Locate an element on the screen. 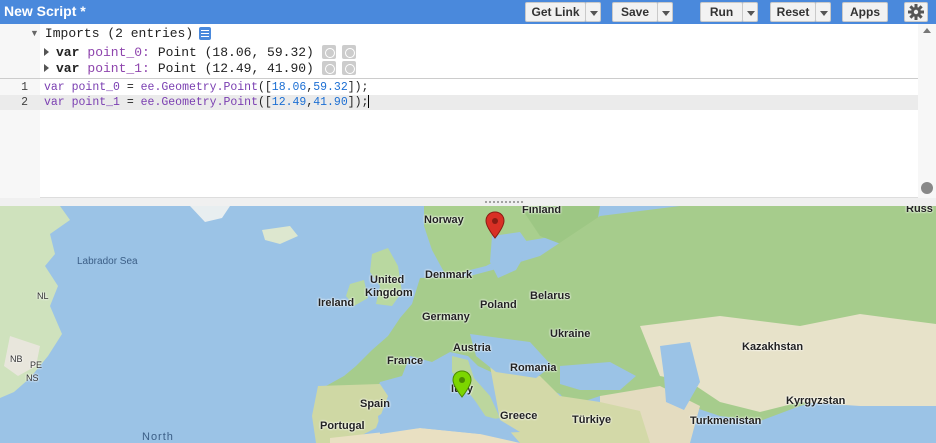  map-label-labrador-sea: Labrador Sea is located at coordinates (107, 261).